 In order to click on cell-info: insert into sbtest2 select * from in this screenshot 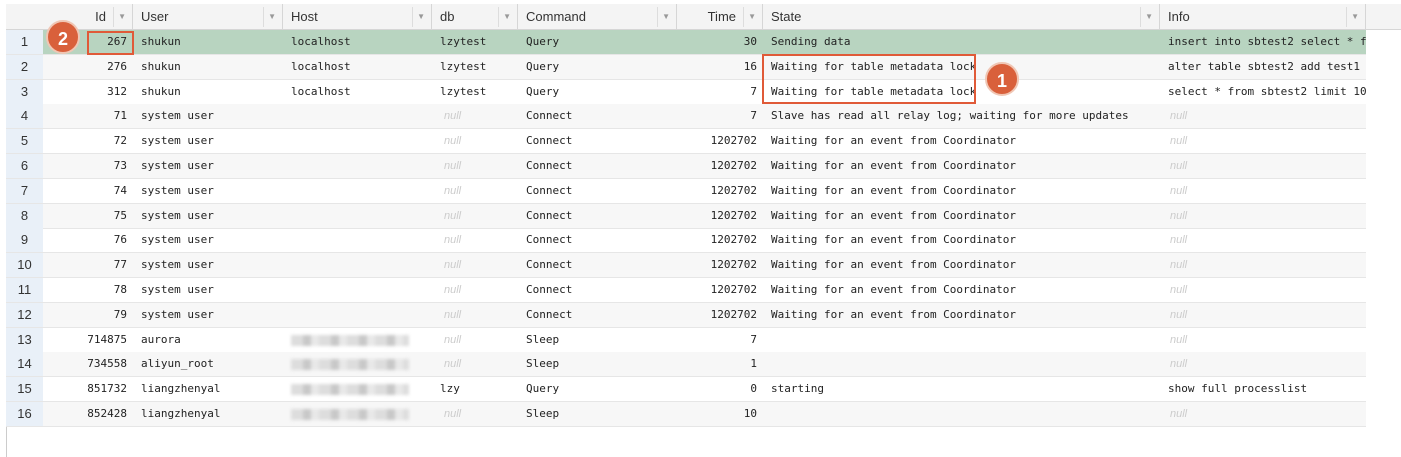, I will do `click(1263, 42)`.